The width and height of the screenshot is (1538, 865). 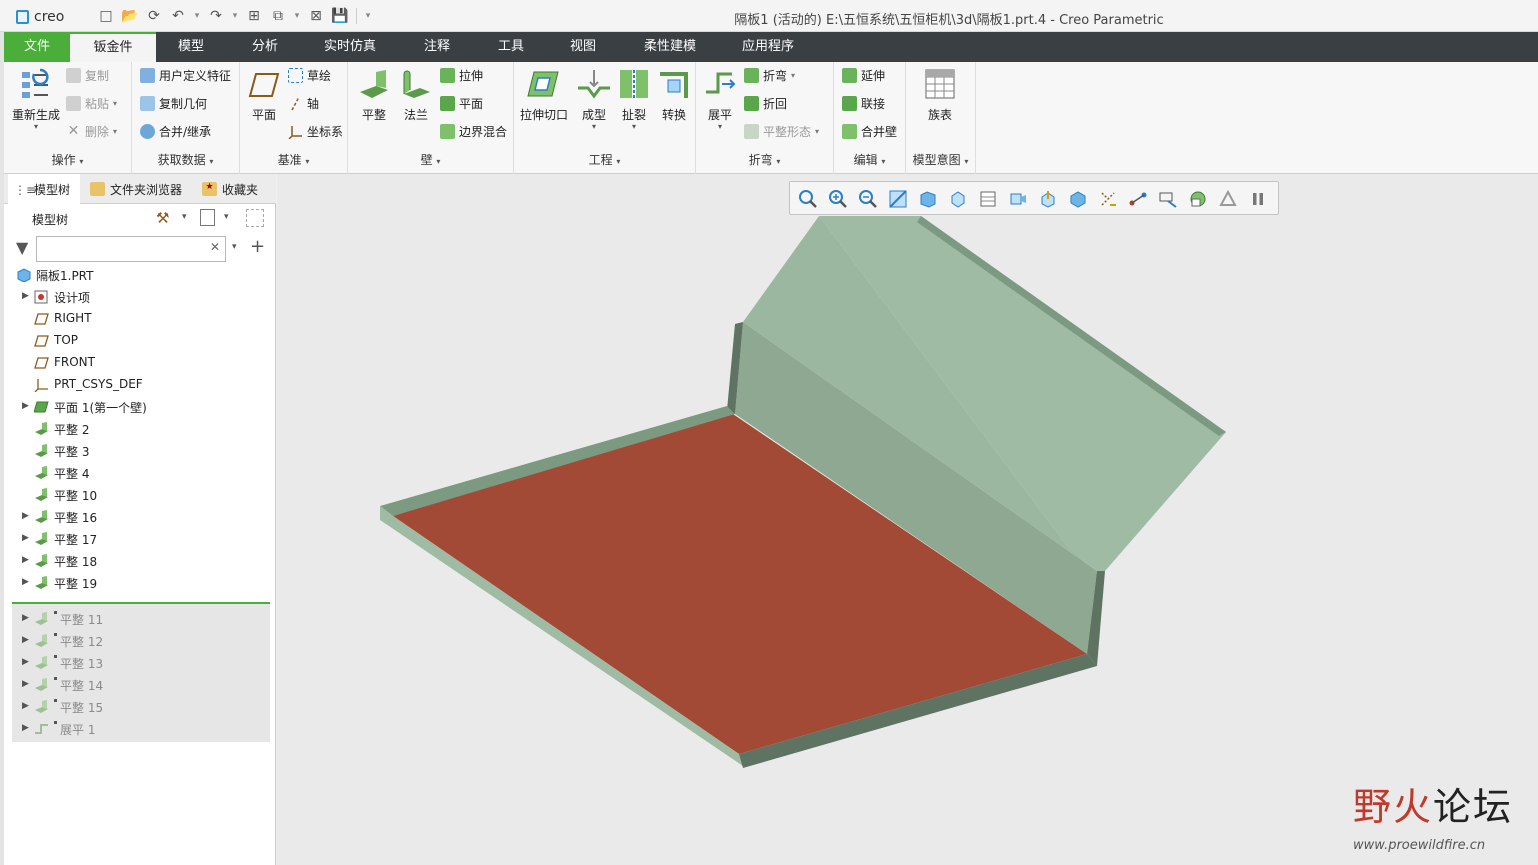 I want to click on suppressed-item: ▶ 平整 14, so click(x=137, y=685).